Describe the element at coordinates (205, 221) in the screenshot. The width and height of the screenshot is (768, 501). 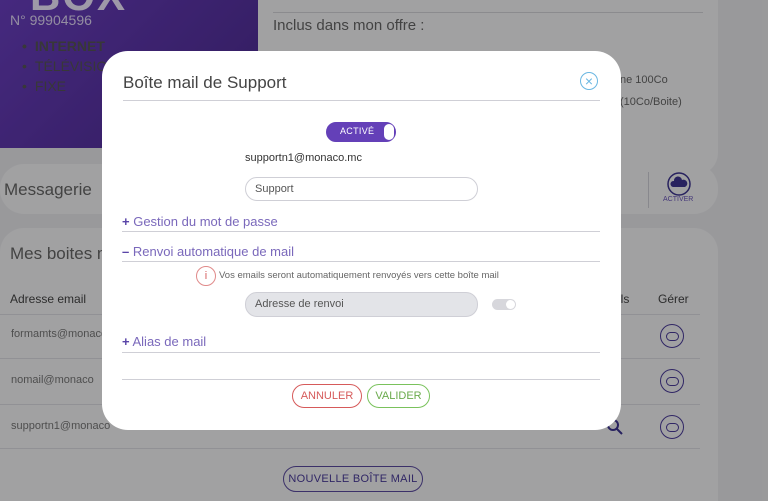
I see `section-password-label: Gestion du mot de passe` at that location.